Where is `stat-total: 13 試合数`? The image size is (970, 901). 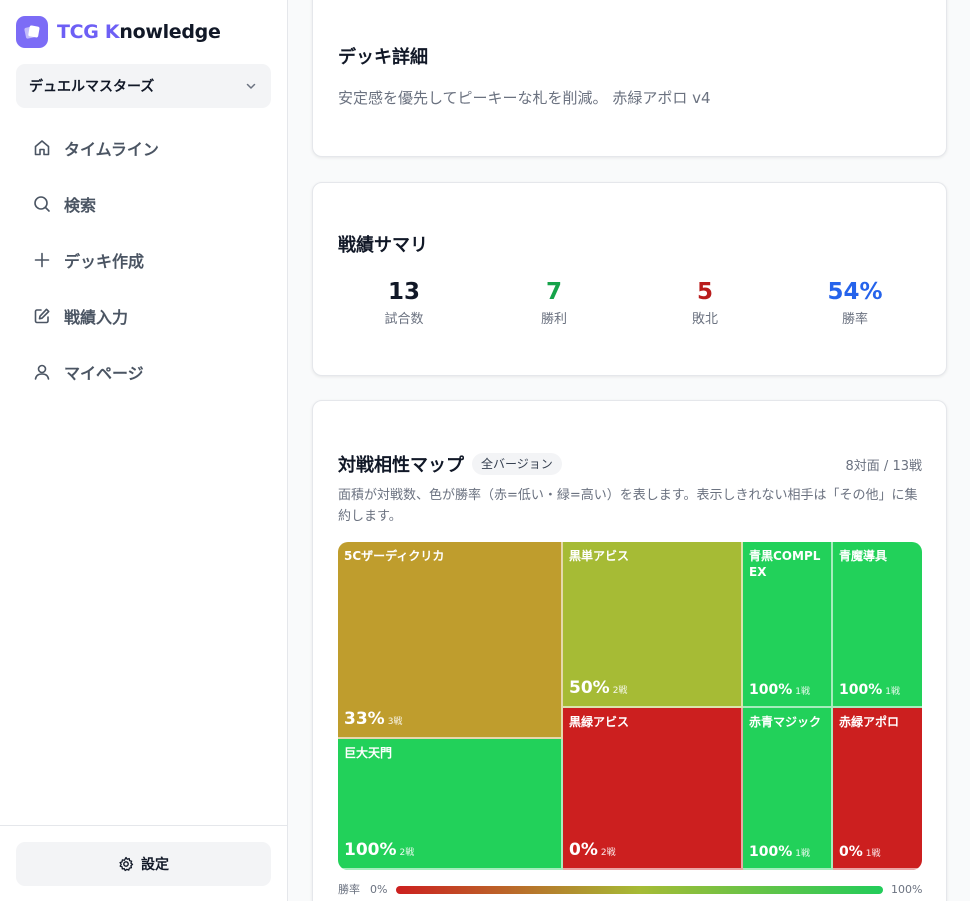
stat-total: 13 試合数 is located at coordinates (404, 303).